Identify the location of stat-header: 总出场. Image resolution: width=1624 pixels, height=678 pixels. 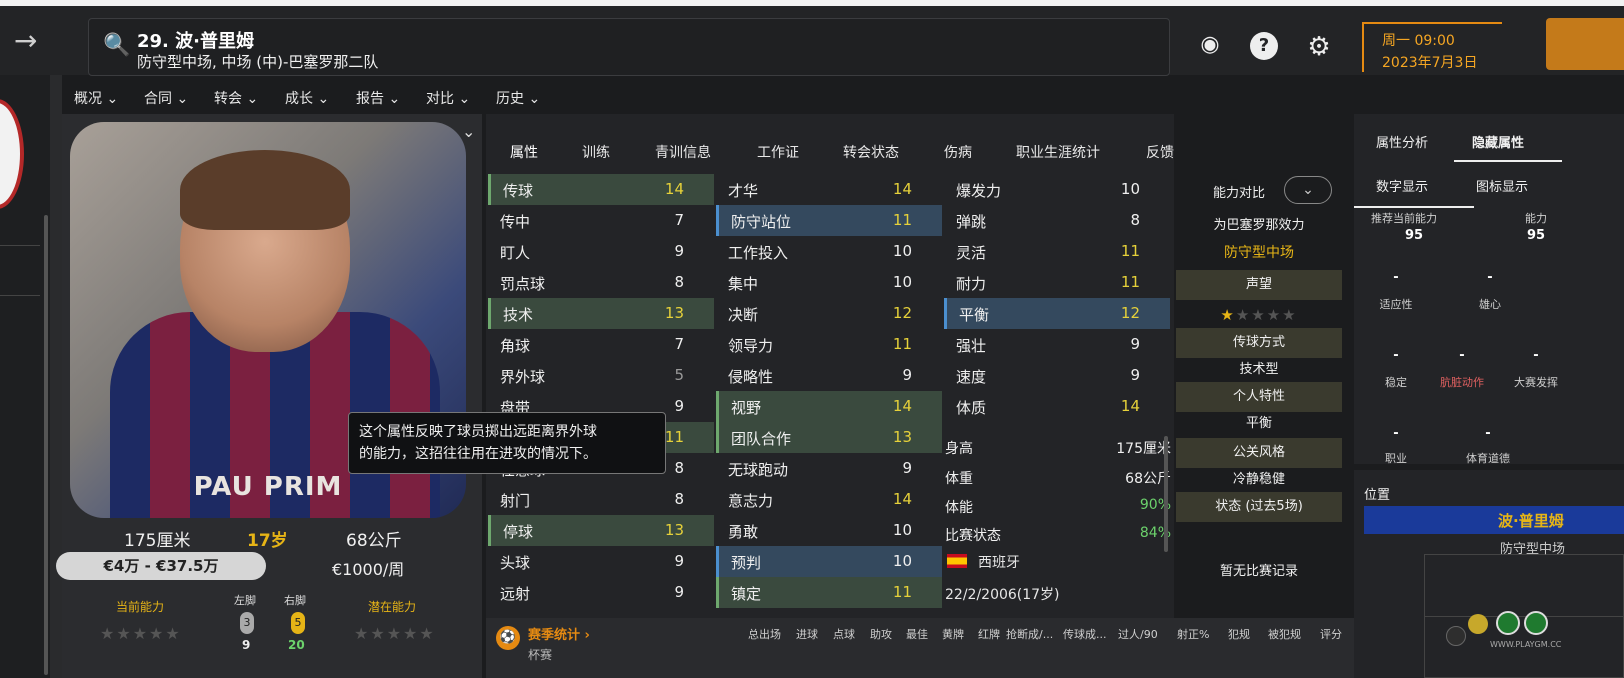
(764, 634).